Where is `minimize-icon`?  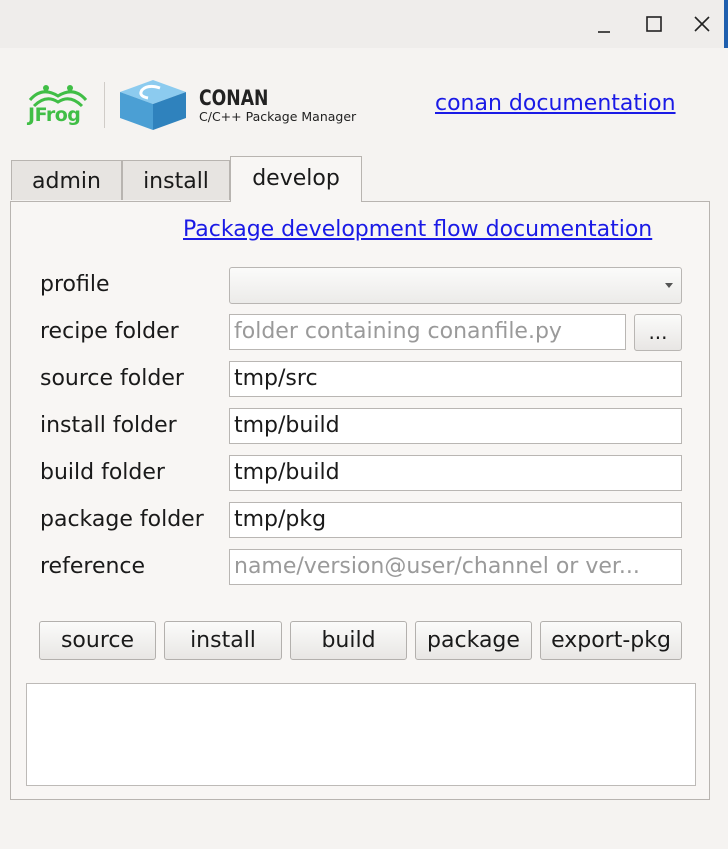 minimize-icon is located at coordinates (604, 32).